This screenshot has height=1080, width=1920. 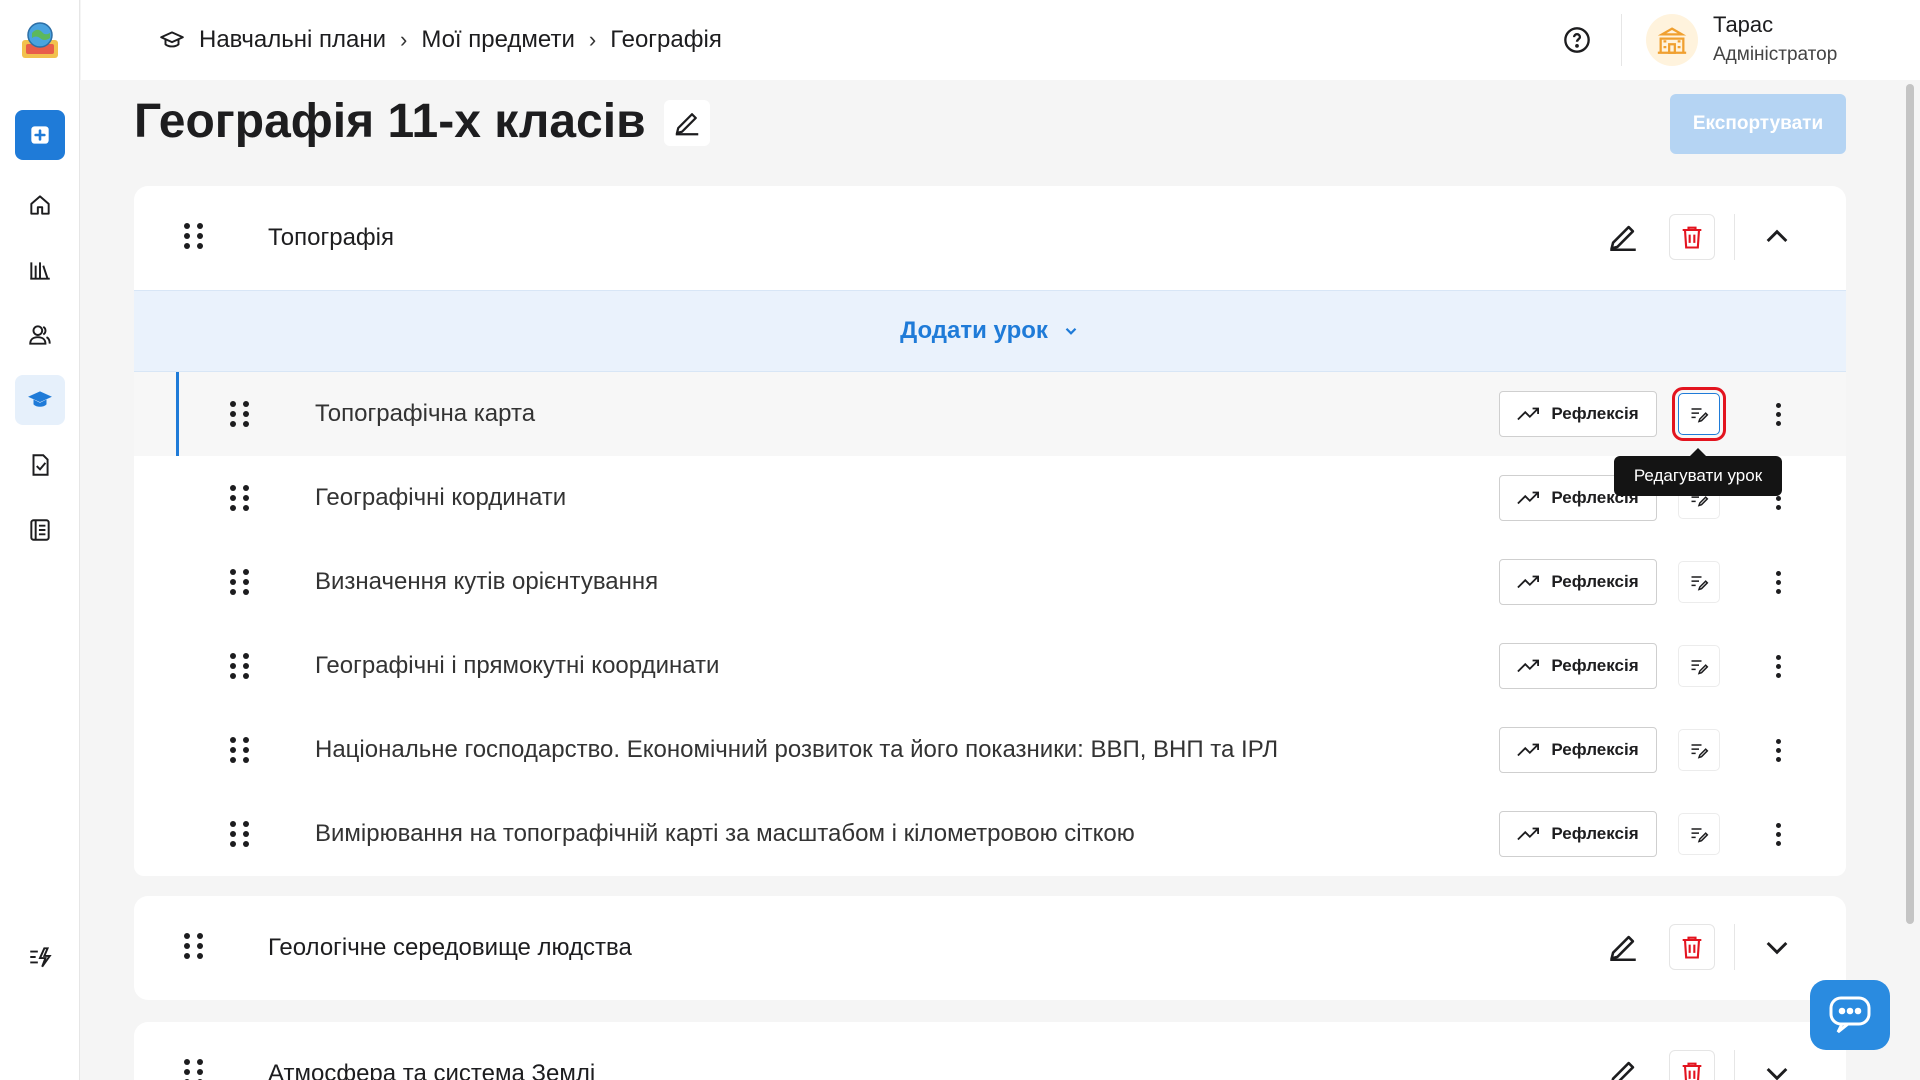 I want to click on sidebar, so click(x=40, y=540).